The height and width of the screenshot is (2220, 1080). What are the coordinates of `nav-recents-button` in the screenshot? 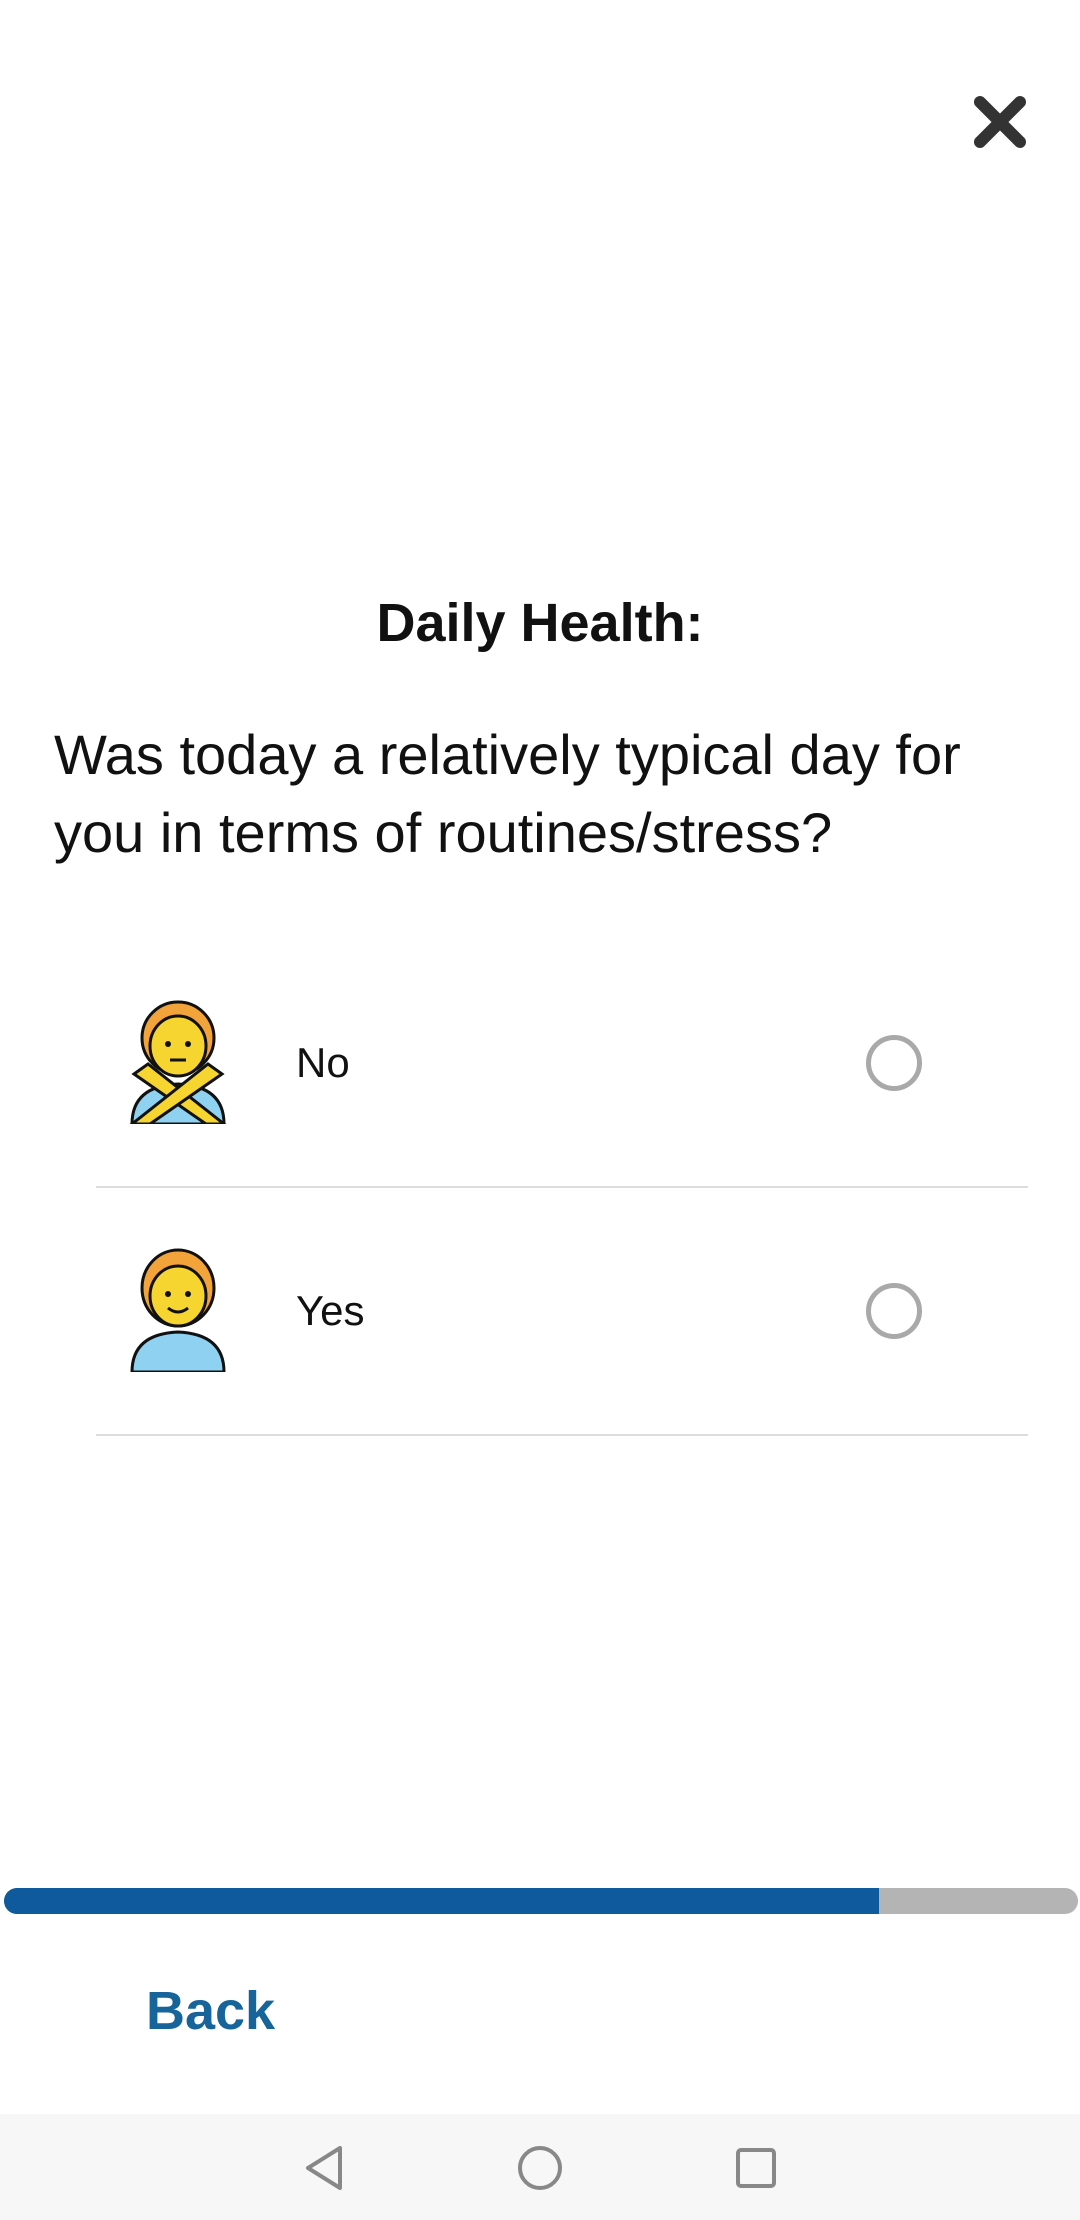 It's located at (756, 2168).